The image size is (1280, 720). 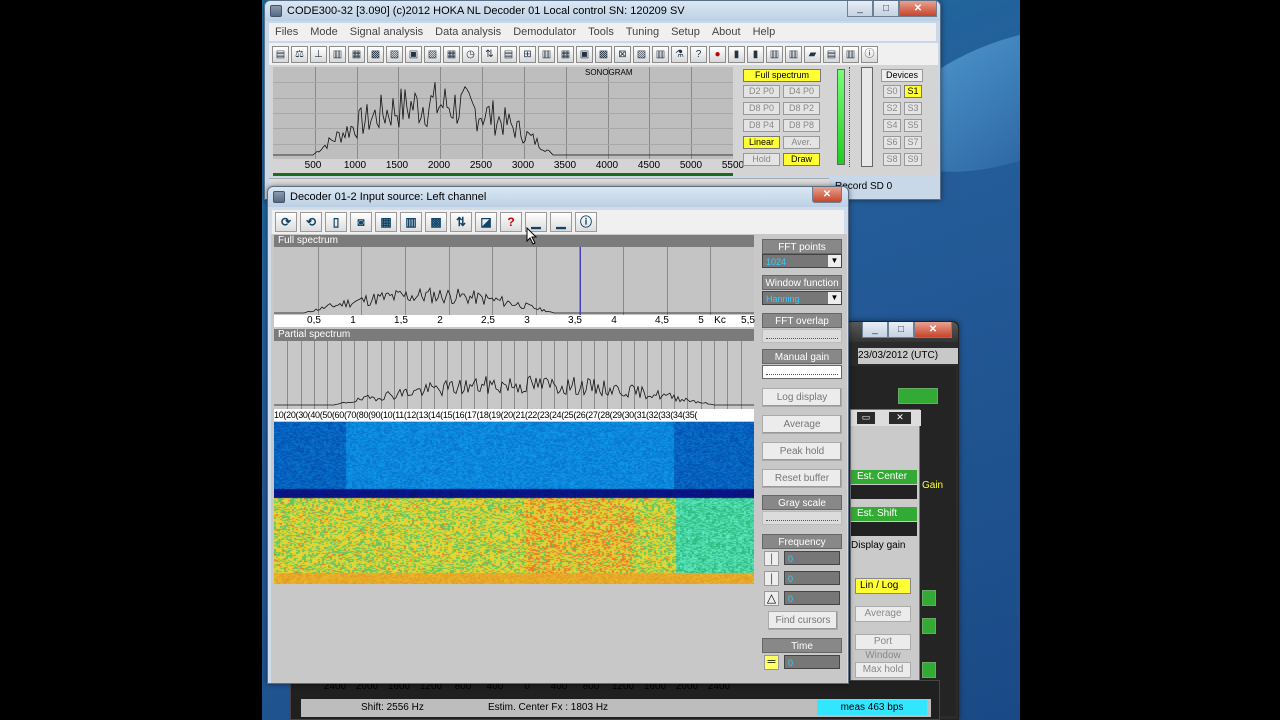 I want to click on manual-gain-slider, so click(x=802, y=372).